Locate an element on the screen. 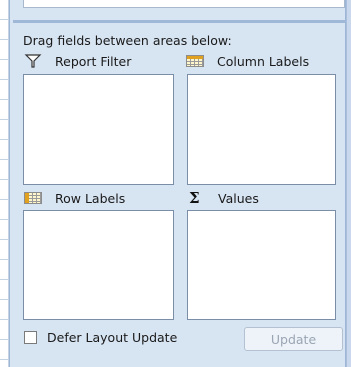  sigma-icon: Σ is located at coordinates (194, 198).